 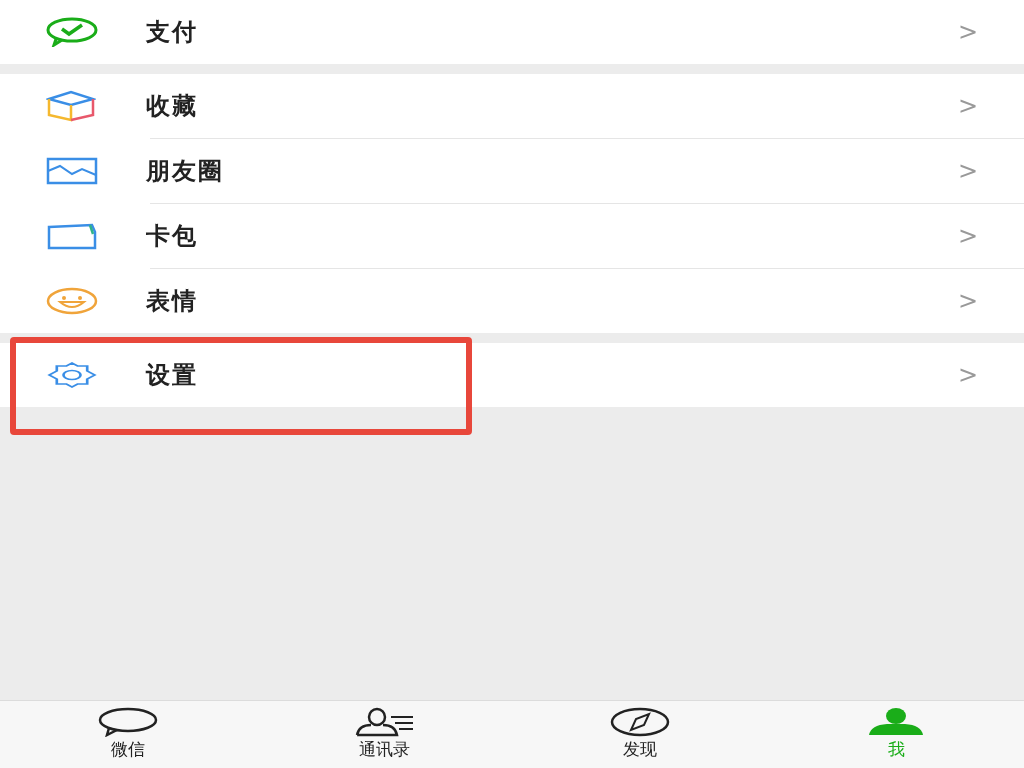 I want to click on tab: 发现, so click(x=640, y=734).